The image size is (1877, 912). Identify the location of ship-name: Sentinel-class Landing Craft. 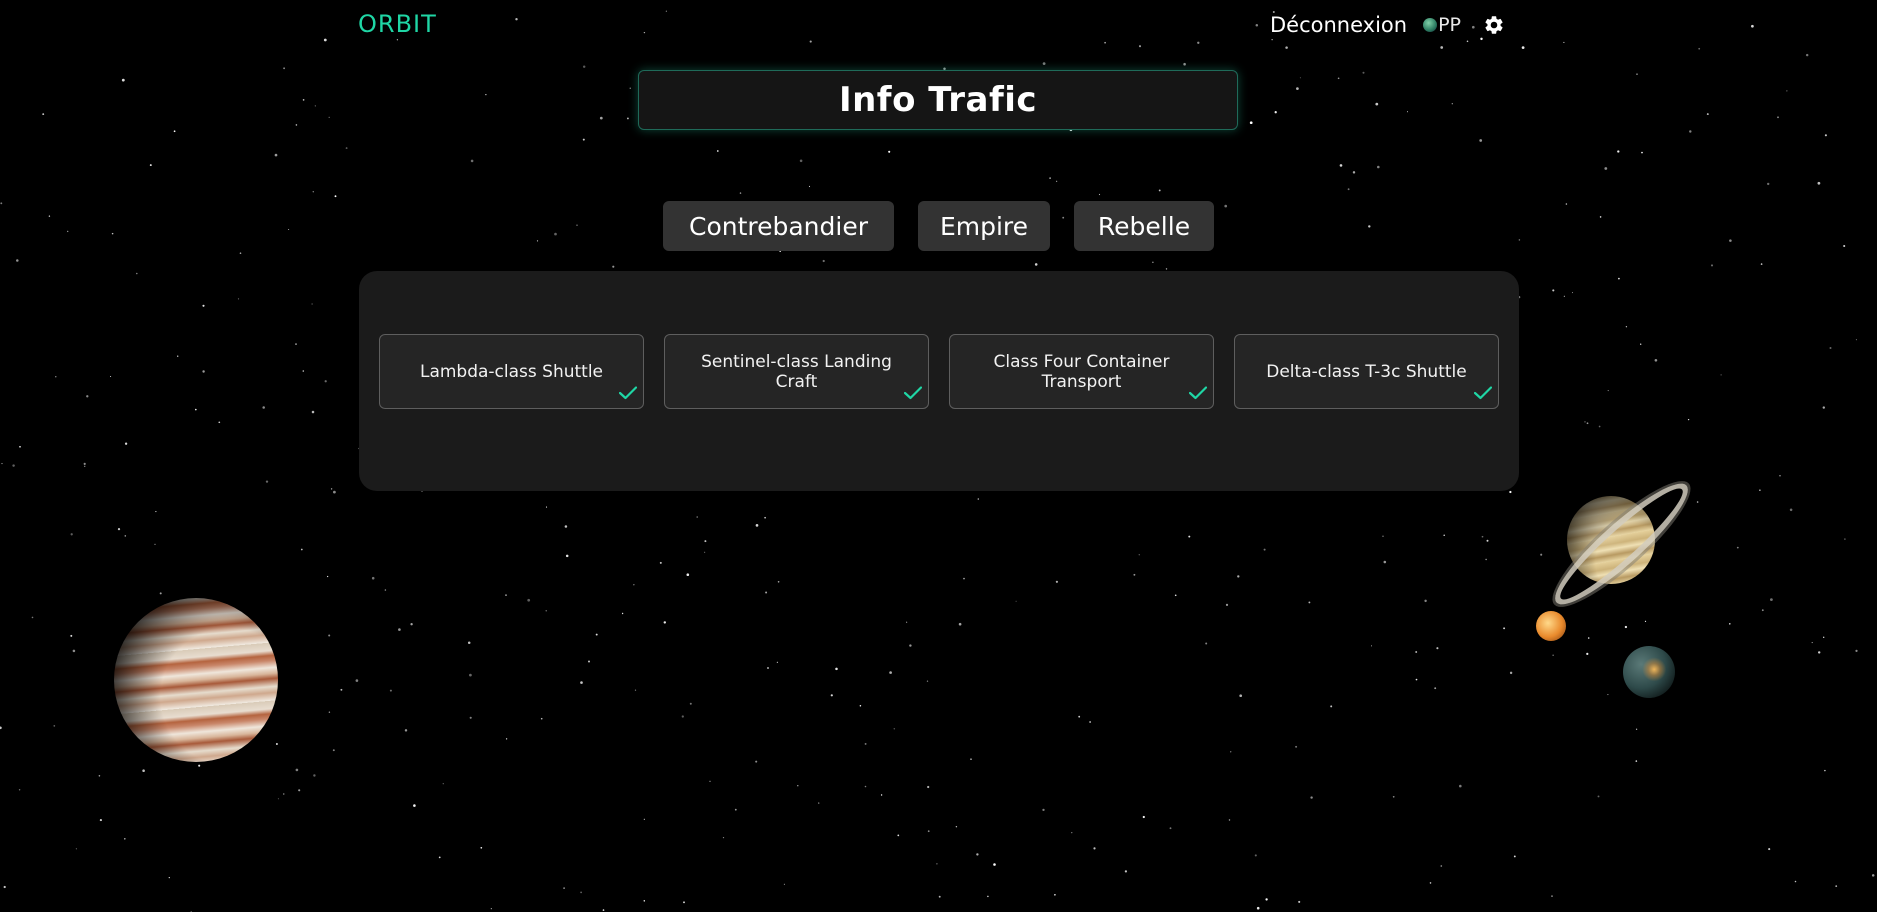
(796, 371).